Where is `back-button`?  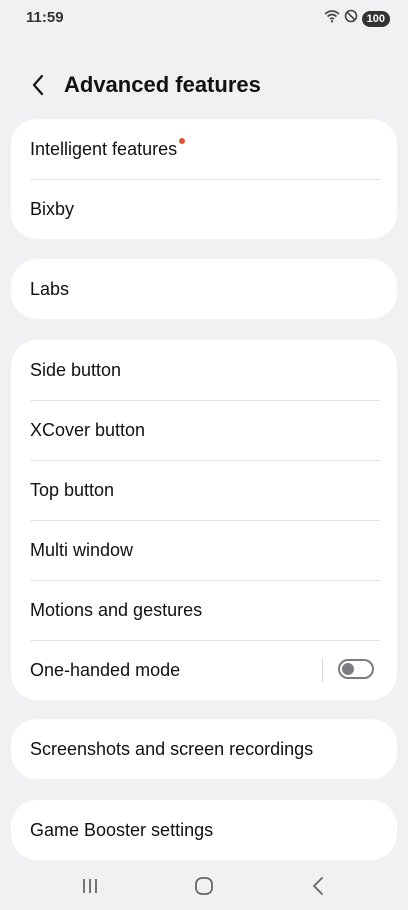 back-button is located at coordinates (38, 85).